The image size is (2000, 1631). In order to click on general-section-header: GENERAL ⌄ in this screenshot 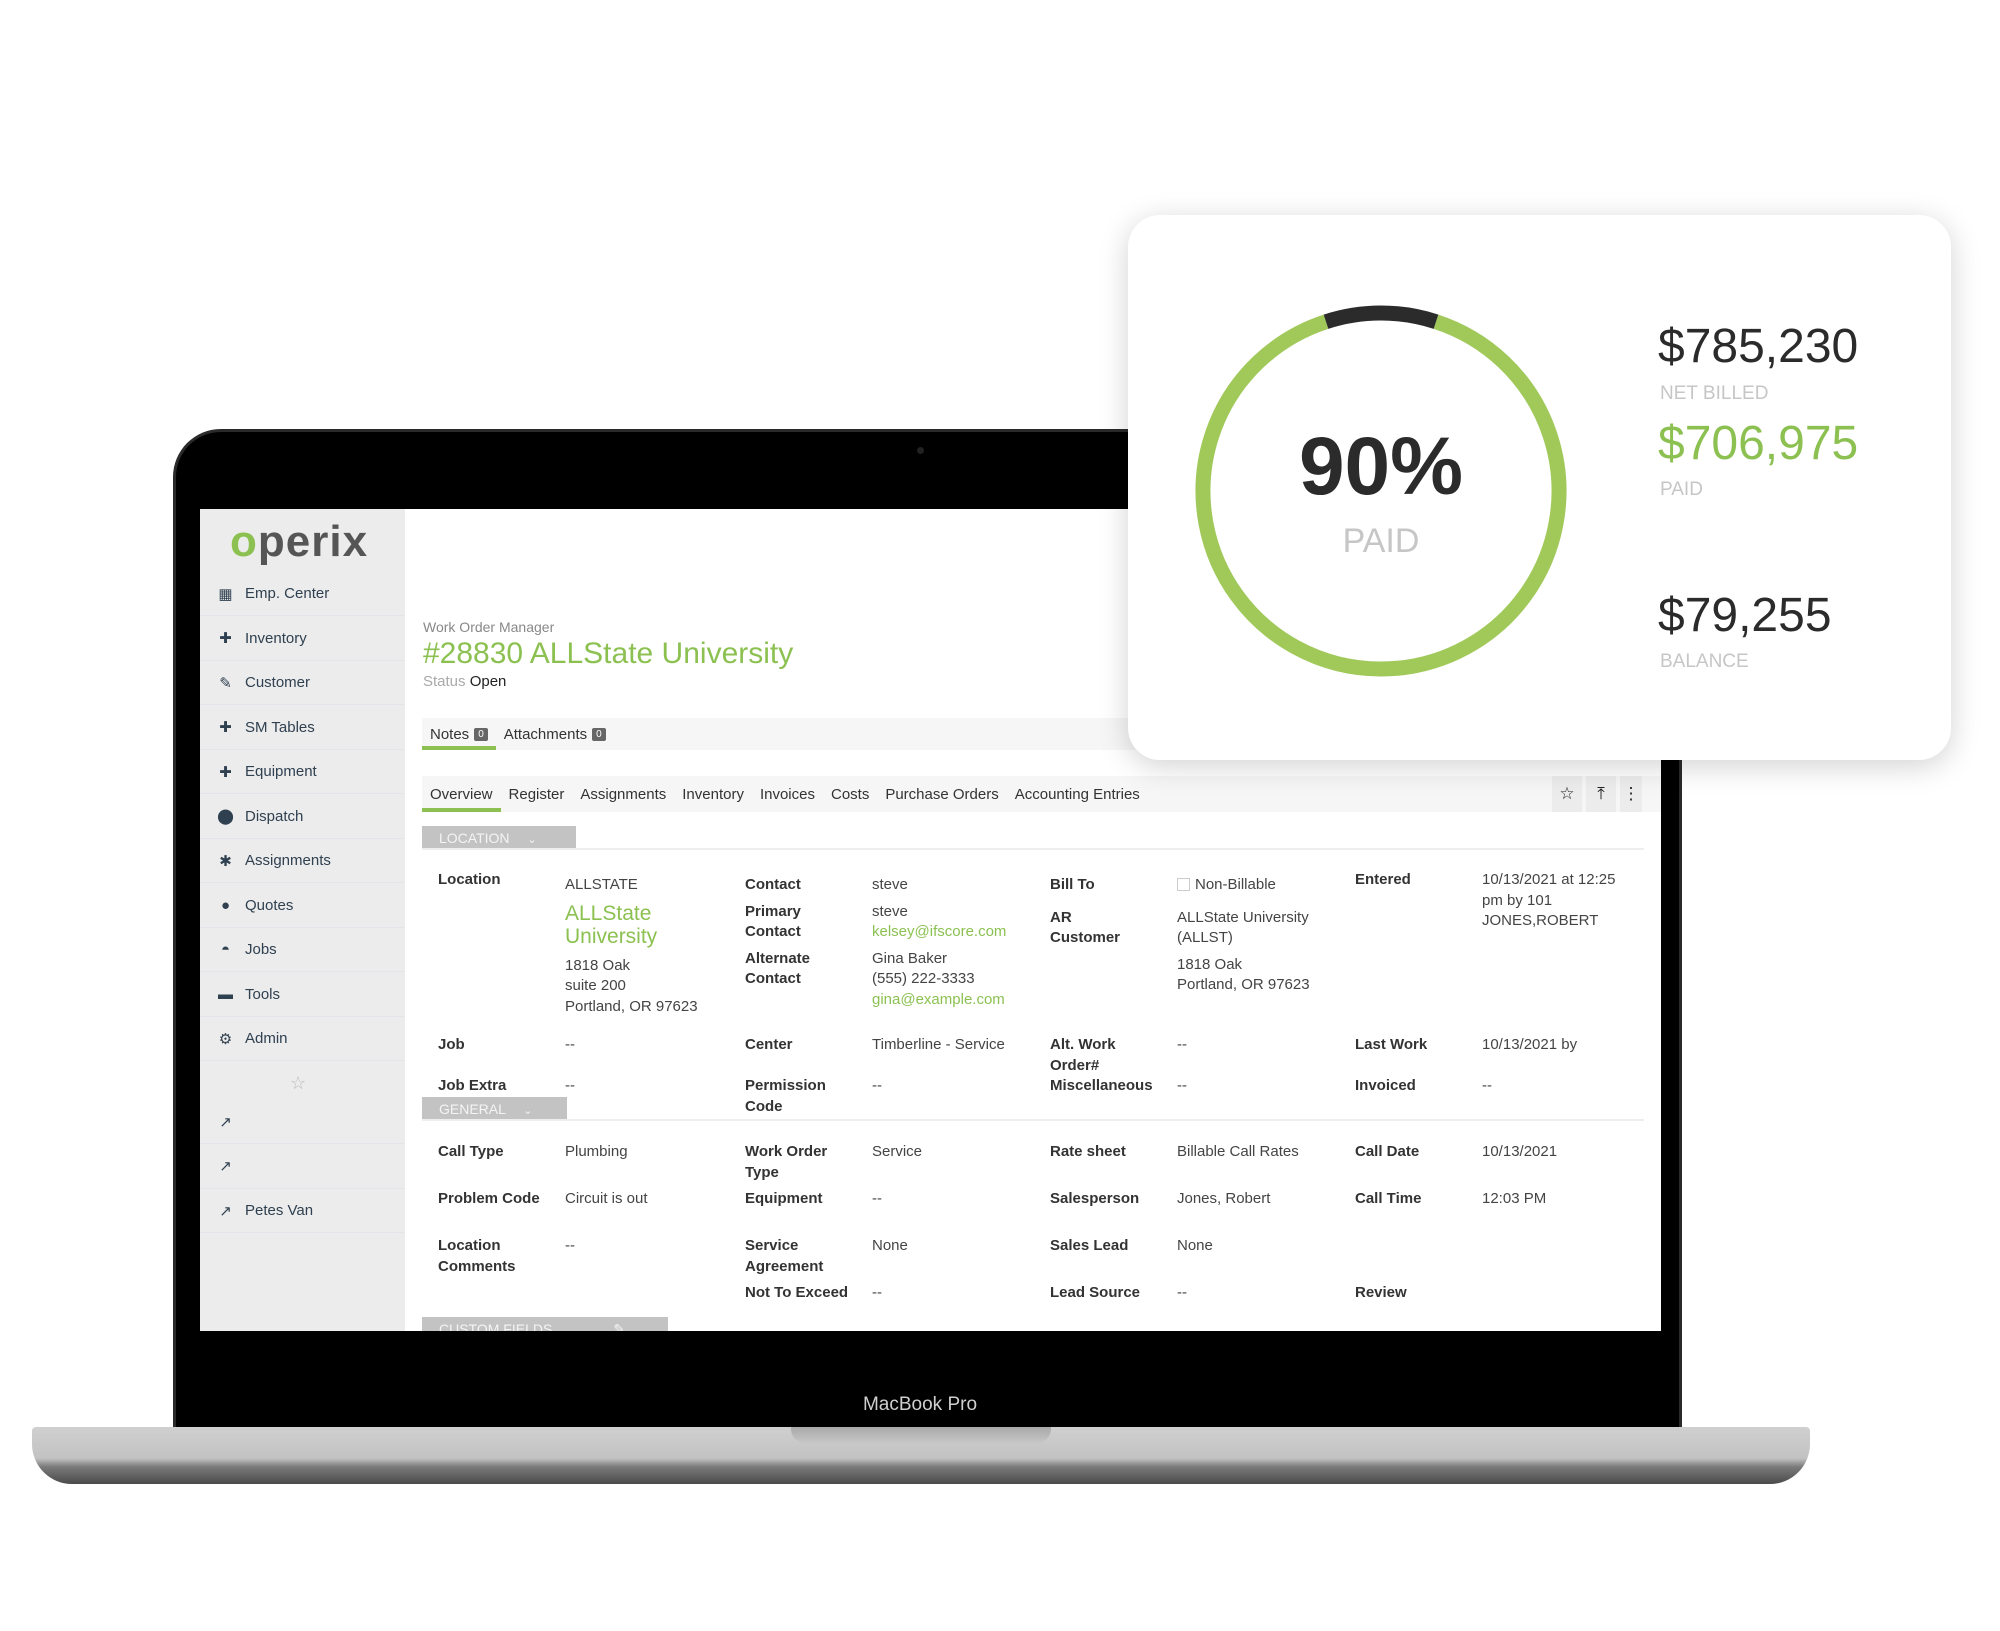, I will do `click(494, 1109)`.